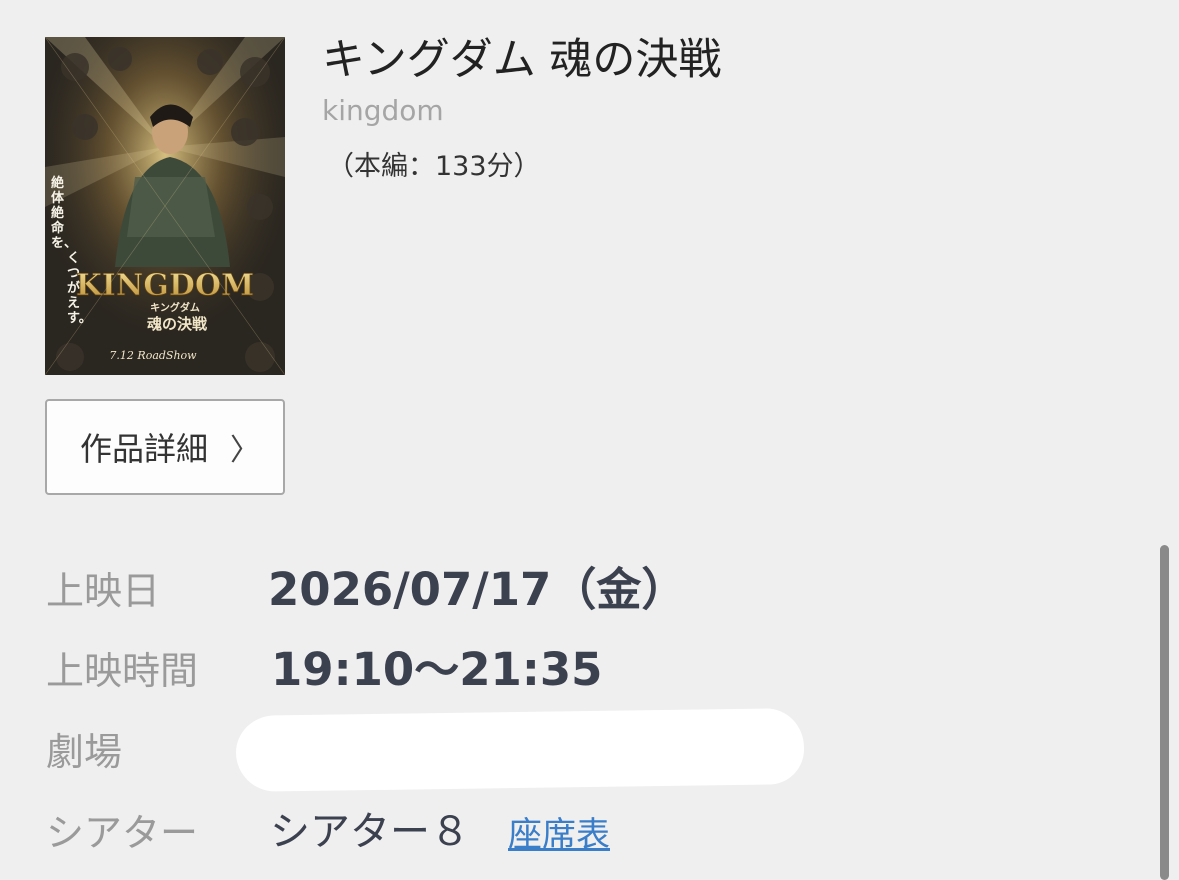 This screenshot has height=880, width=1179. What do you see at coordinates (122, 671) in the screenshot?
I see `time-label: 上映時間` at bounding box center [122, 671].